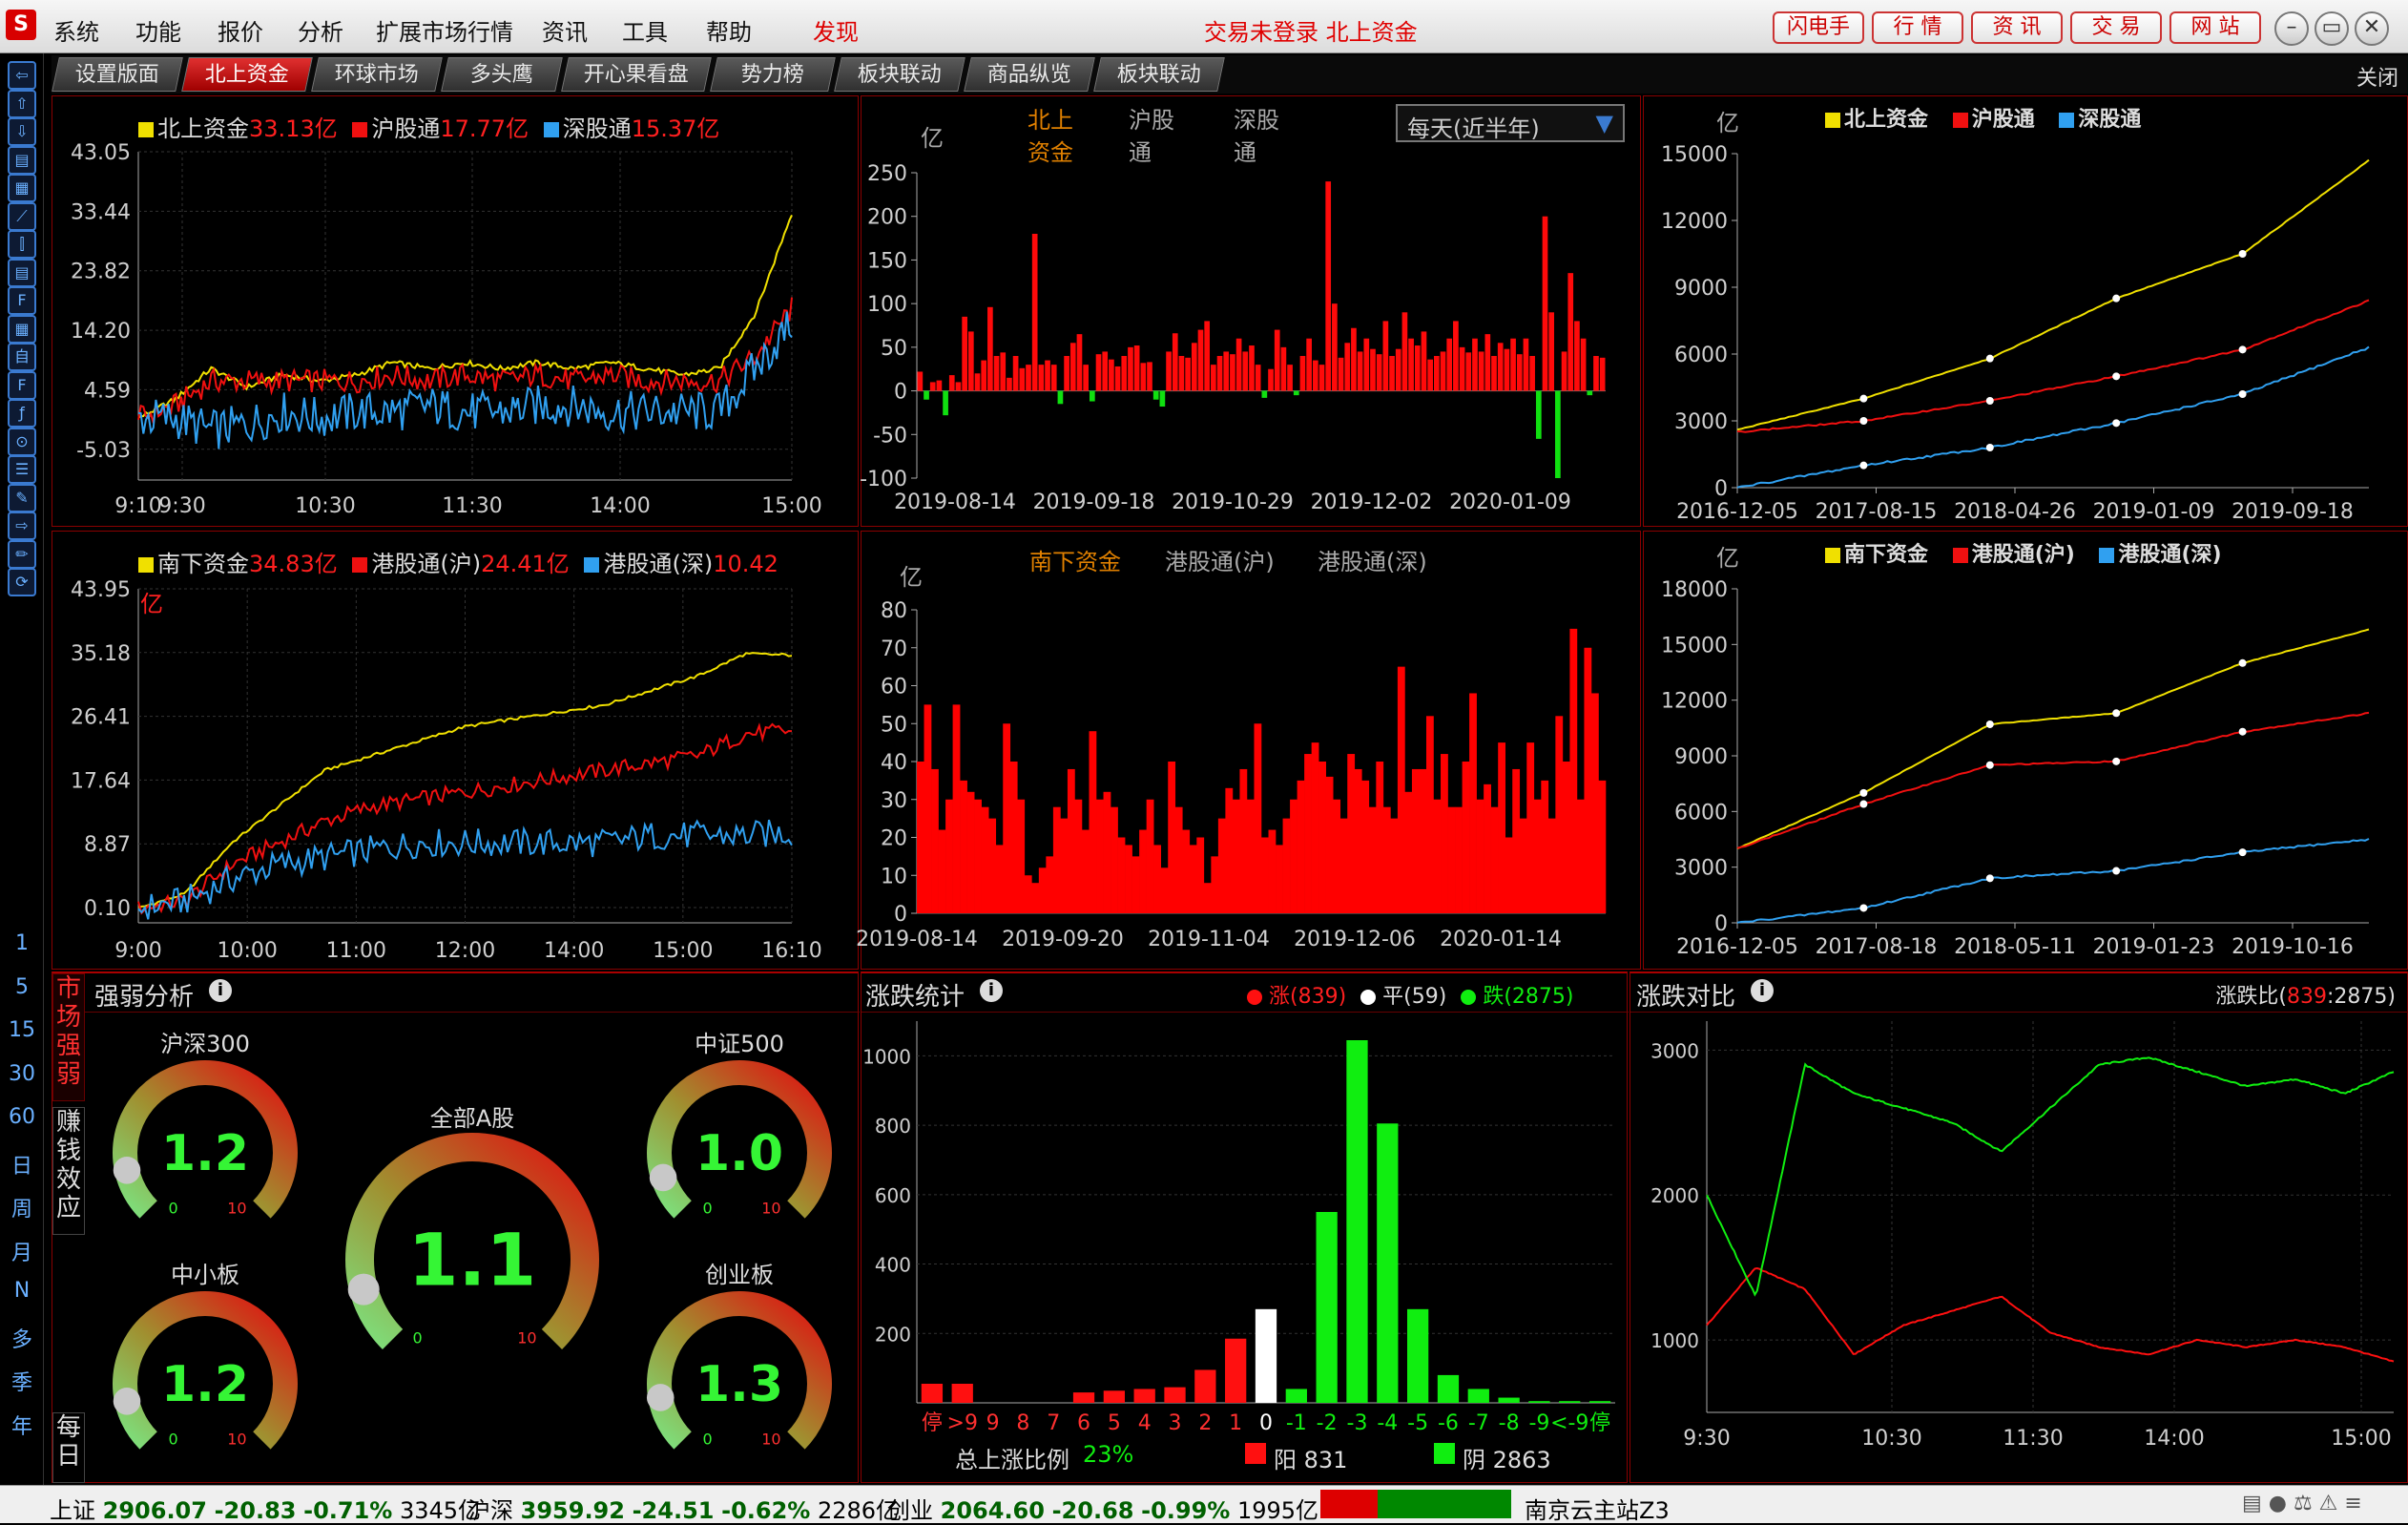 The width and height of the screenshot is (2408, 1525). What do you see at coordinates (729, 30) in the screenshot?
I see `menu-help: 帮助` at bounding box center [729, 30].